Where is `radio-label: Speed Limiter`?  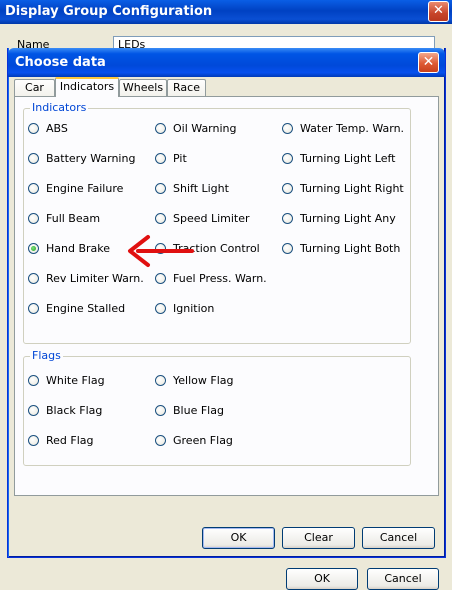
radio-label: Speed Limiter is located at coordinates (211, 218).